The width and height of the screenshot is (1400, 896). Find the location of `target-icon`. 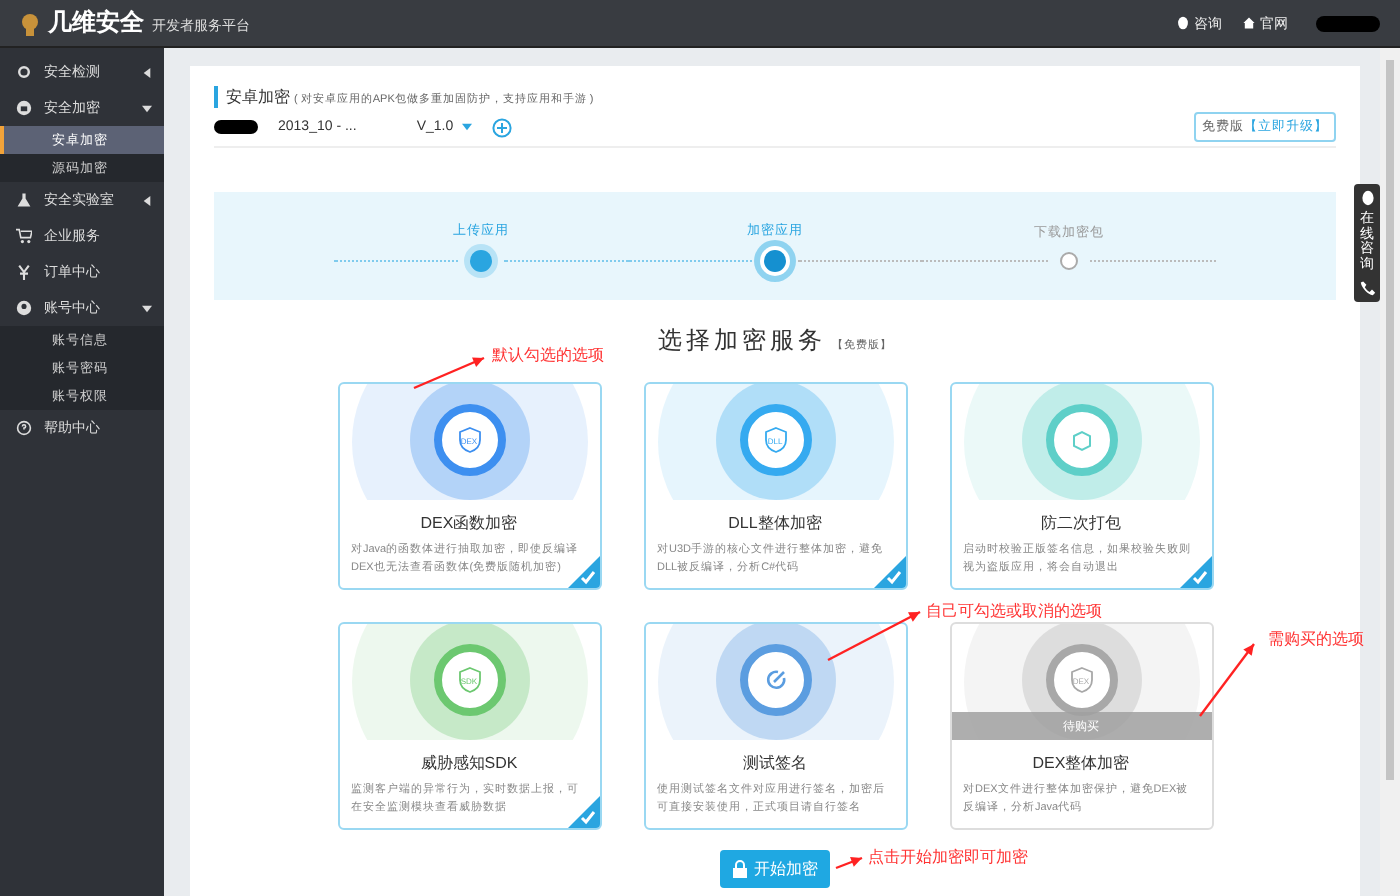

target-icon is located at coordinates (24, 72).